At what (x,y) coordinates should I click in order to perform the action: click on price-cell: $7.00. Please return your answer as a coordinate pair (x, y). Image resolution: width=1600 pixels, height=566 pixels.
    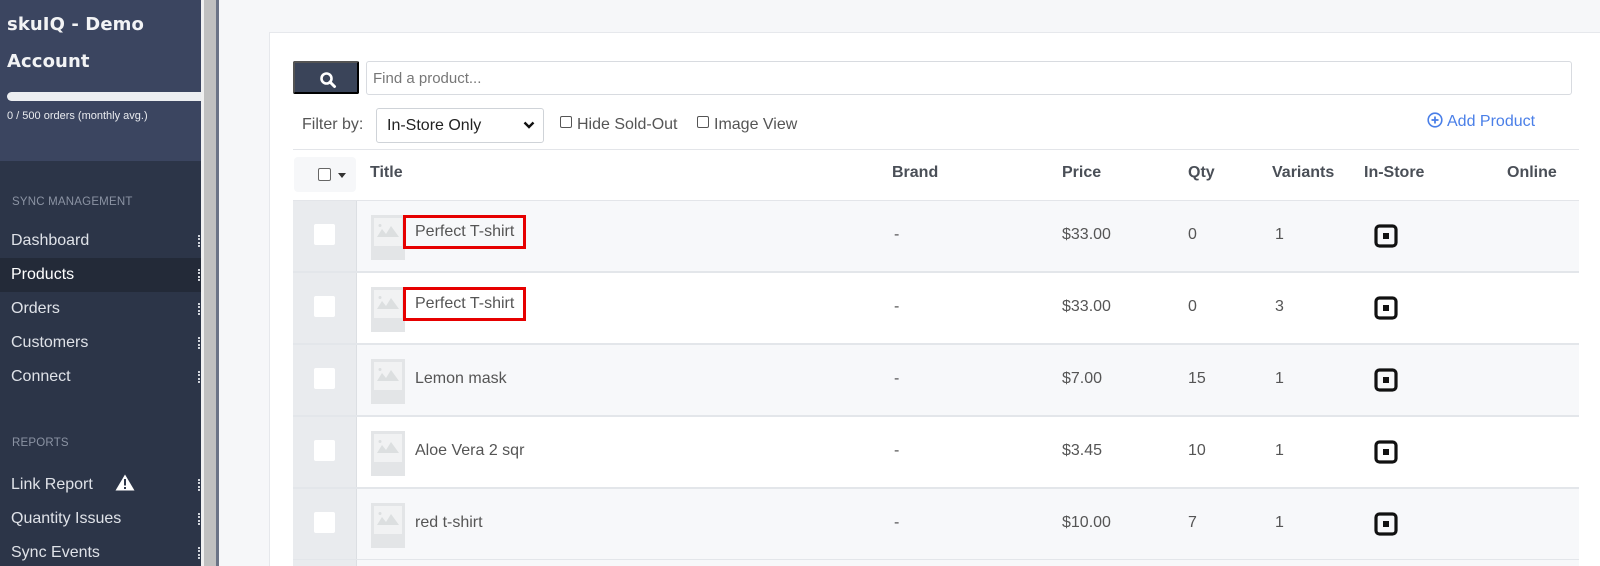
    Looking at the image, I should click on (1082, 378).